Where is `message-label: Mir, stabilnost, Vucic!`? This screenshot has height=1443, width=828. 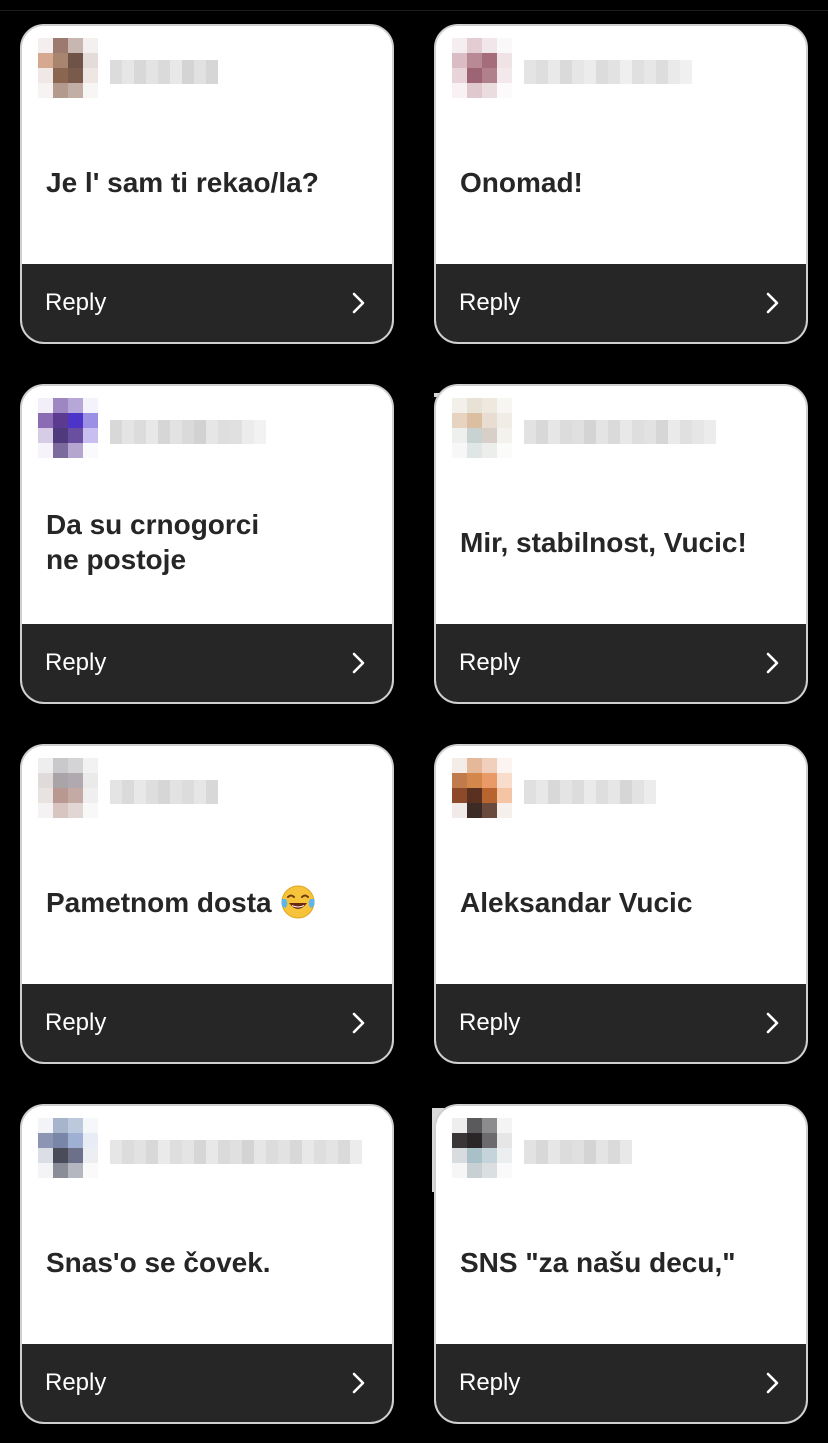 message-label: Mir, stabilnost, Vucic! is located at coordinates (603, 542).